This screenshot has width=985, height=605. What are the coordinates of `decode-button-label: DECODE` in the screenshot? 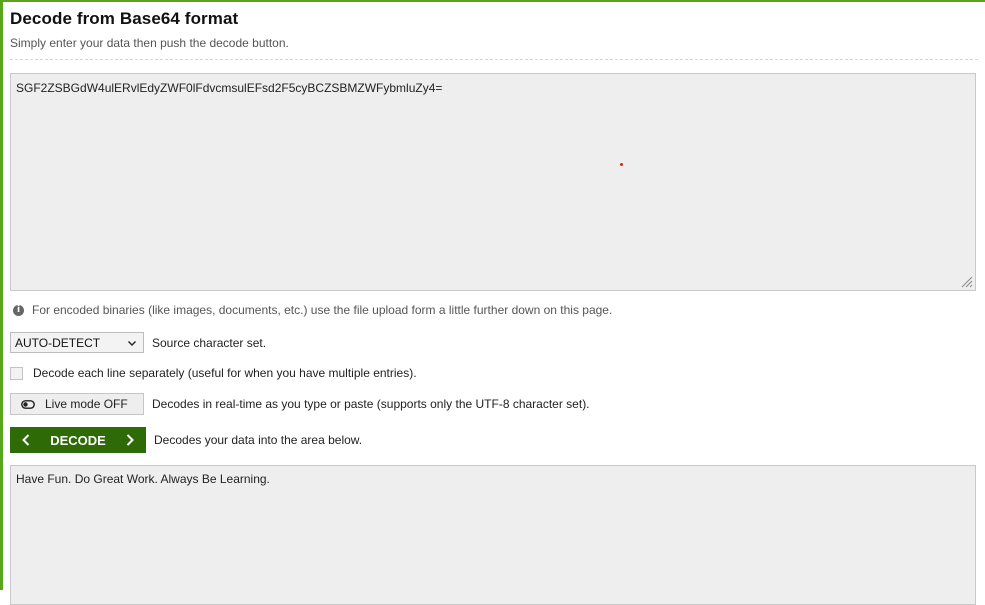 It's located at (78, 440).